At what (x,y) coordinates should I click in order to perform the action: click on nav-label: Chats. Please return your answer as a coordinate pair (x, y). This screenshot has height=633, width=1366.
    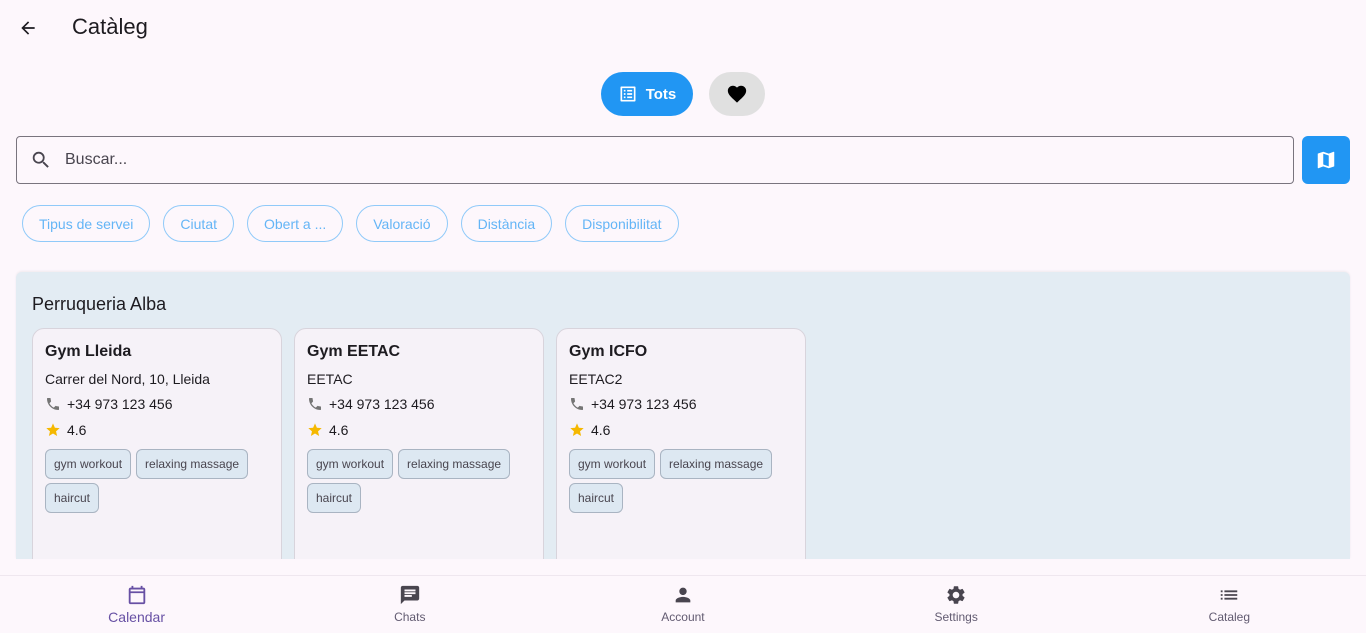
    Looking at the image, I should click on (410, 617).